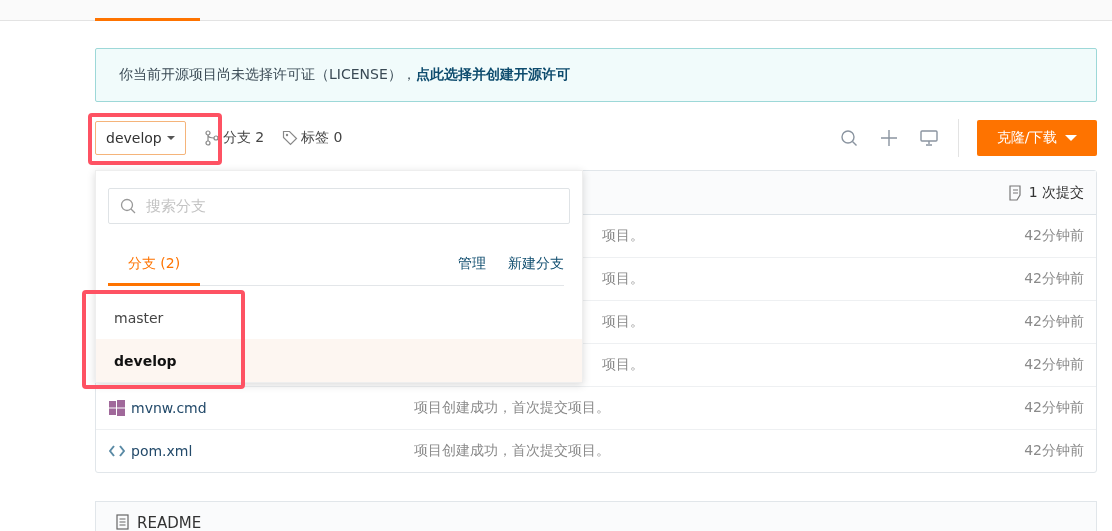 The width and height of the screenshot is (1112, 531). I want to click on file-name: mvnw.cmd, so click(261, 408).